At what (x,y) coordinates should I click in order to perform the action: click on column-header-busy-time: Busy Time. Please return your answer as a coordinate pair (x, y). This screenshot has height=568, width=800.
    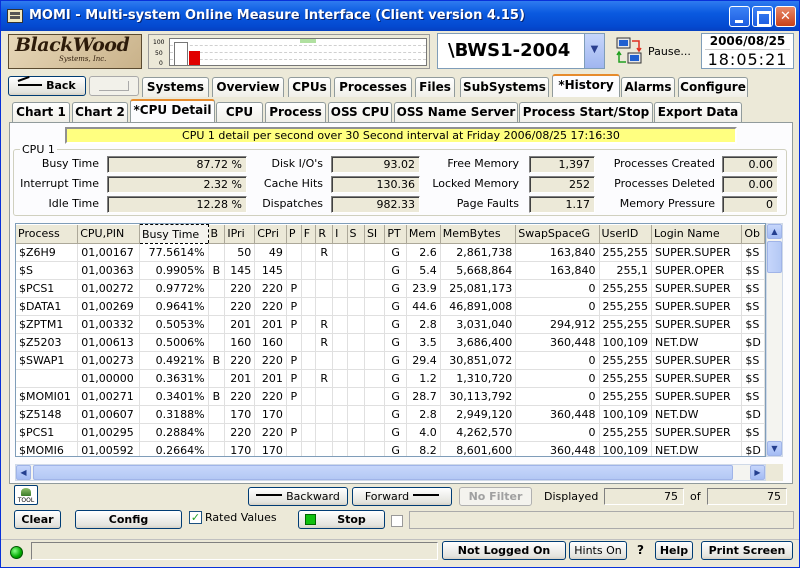
    Looking at the image, I should click on (174, 234).